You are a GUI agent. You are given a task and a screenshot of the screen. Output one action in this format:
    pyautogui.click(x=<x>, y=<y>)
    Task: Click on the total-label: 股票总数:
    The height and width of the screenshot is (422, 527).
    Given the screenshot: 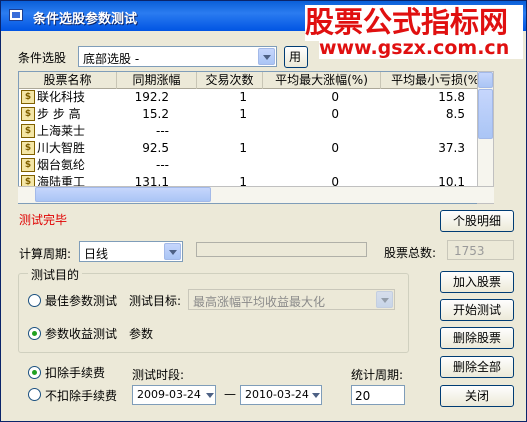 What is the action you would take?
    pyautogui.click(x=410, y=253)
    